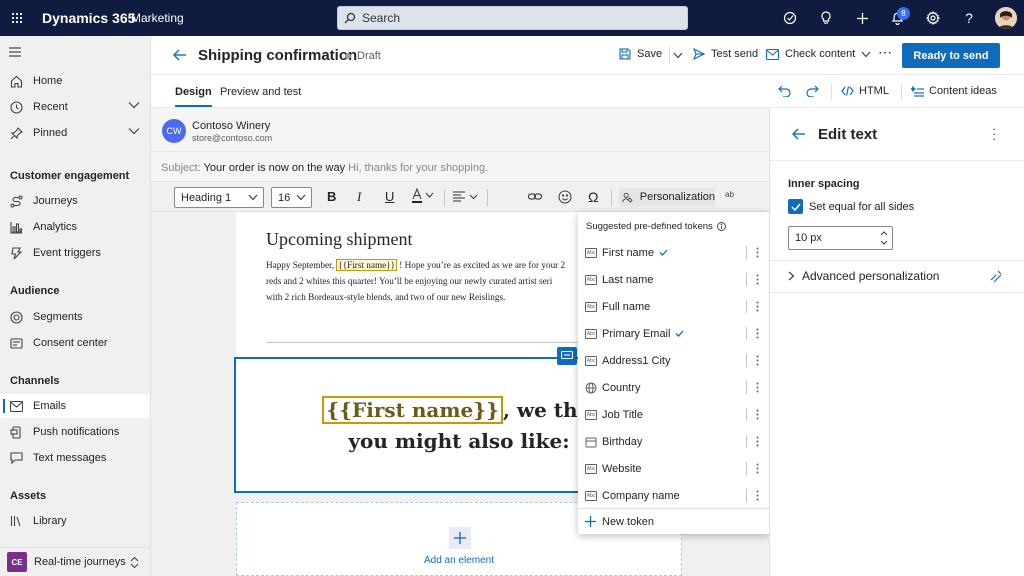  I want to click on bold-icon: B, so click(331, 196).